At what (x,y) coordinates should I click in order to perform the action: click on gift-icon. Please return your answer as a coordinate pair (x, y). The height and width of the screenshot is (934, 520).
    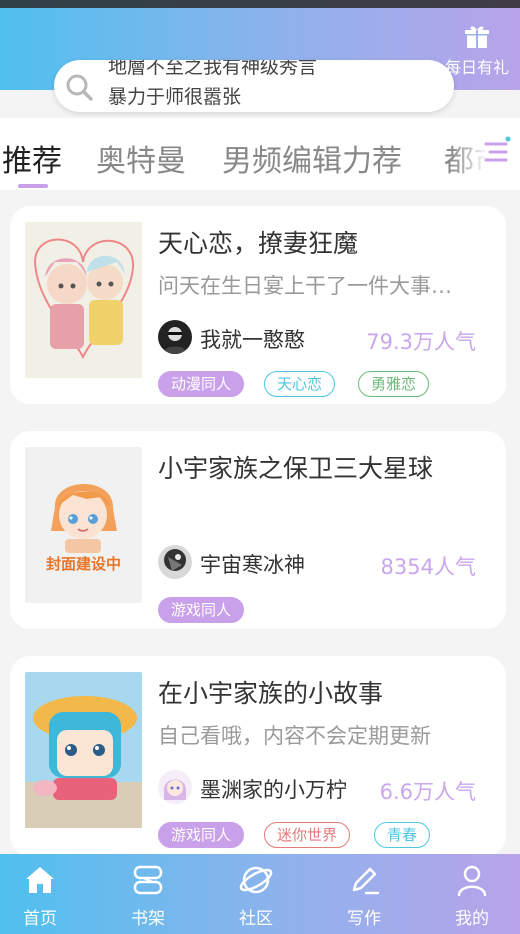
    Looking at the image, I should click on (477, 37).